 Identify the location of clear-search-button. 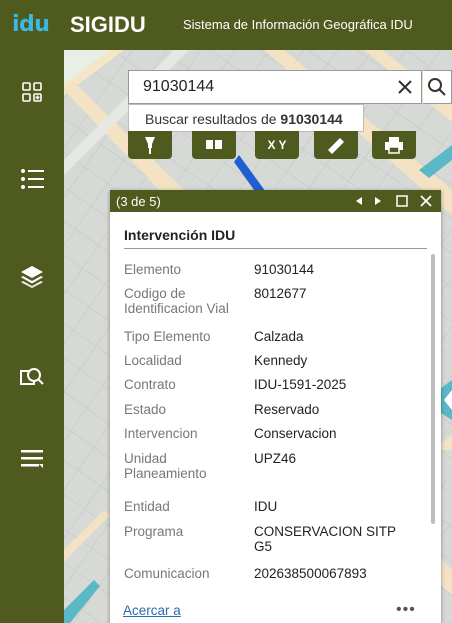
(405, 87).